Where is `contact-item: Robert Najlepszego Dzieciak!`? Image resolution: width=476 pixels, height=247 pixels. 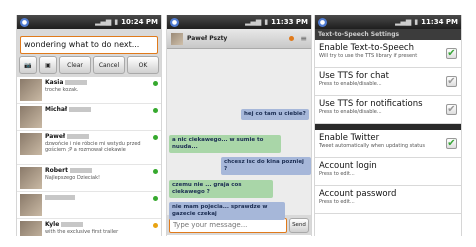 contact-item: Robert Najlepszego Dzieciak! is located at coordinates (89, 178).